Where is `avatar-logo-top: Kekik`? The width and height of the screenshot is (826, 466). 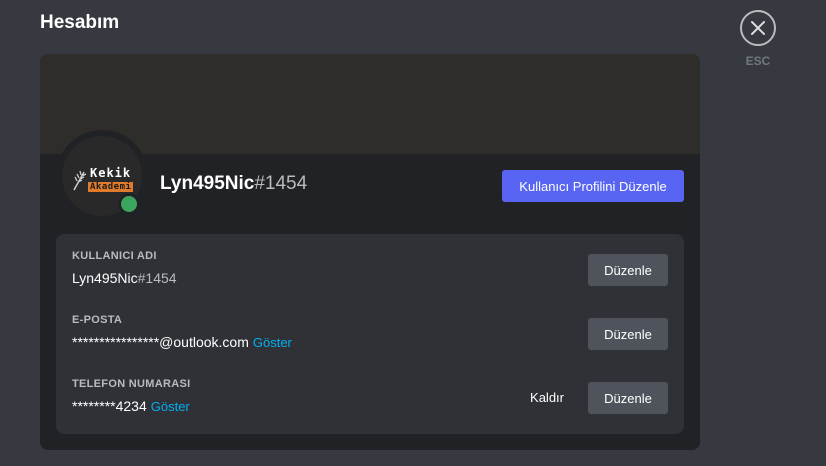
avatar-logo-top: Kekik is located at coordinates (111, 173).